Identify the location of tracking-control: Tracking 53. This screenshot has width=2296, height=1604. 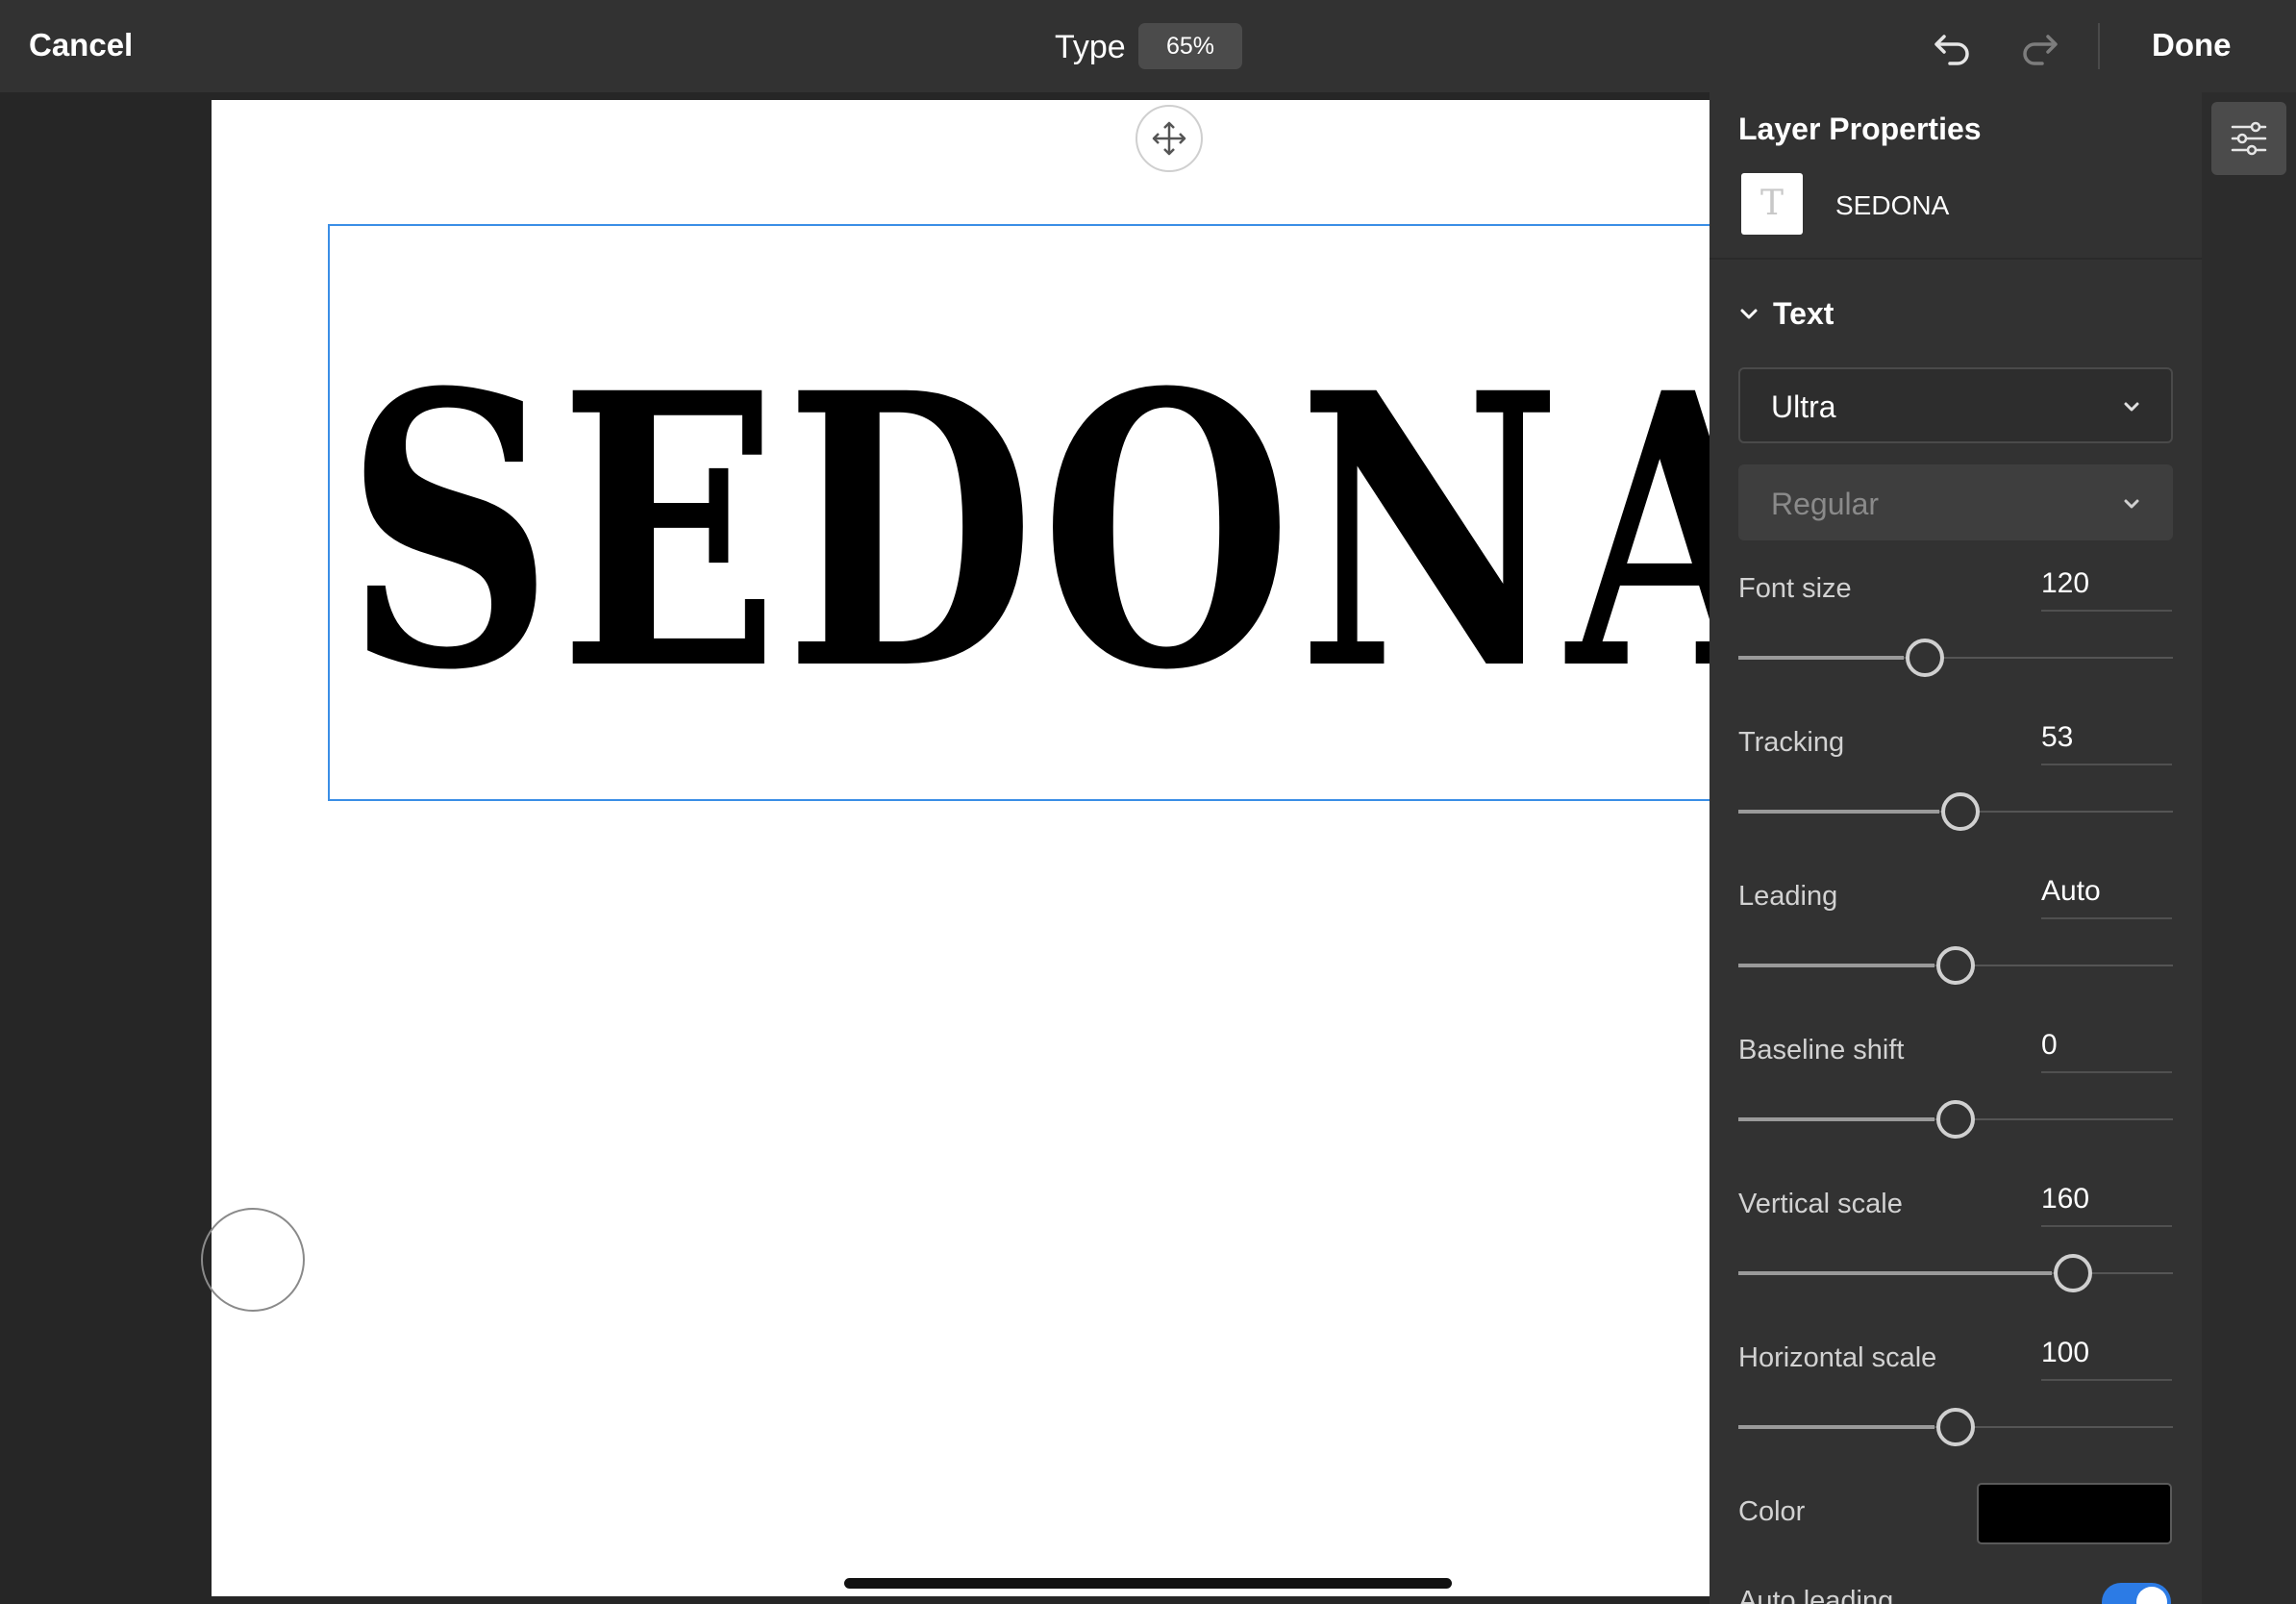
(1956, 801).